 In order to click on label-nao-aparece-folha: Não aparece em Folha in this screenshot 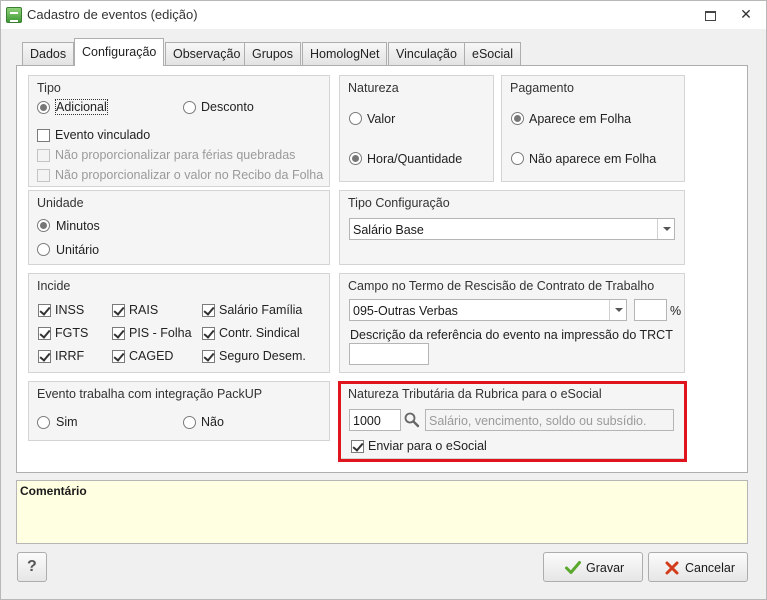, I will do `click(593, 159)`.